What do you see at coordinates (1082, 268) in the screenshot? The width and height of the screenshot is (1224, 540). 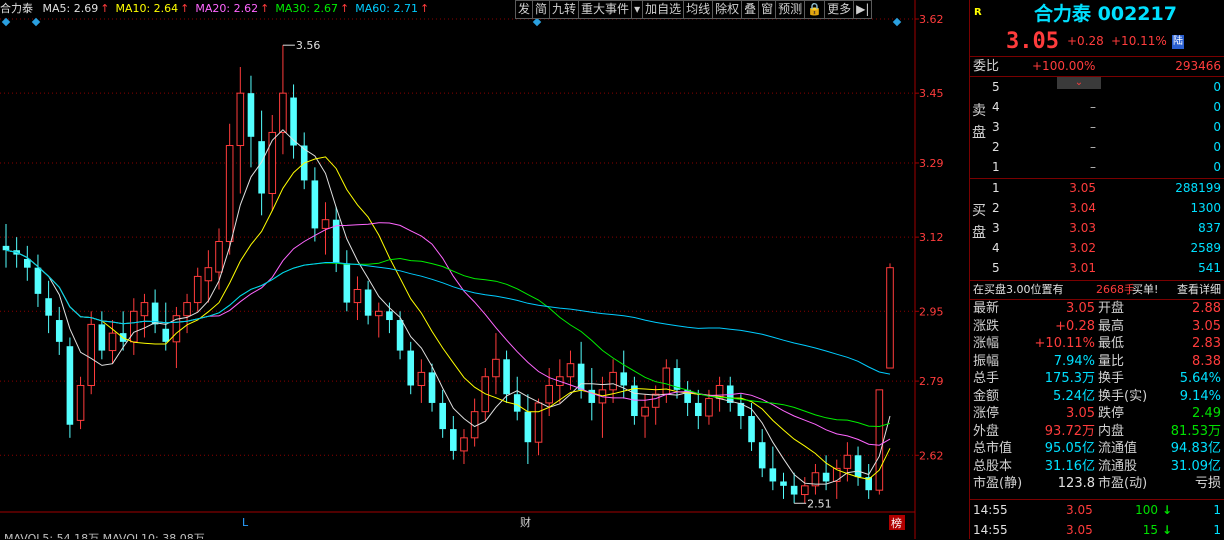 I see `order-price: 3.01` at bounding box center [1082, 268].